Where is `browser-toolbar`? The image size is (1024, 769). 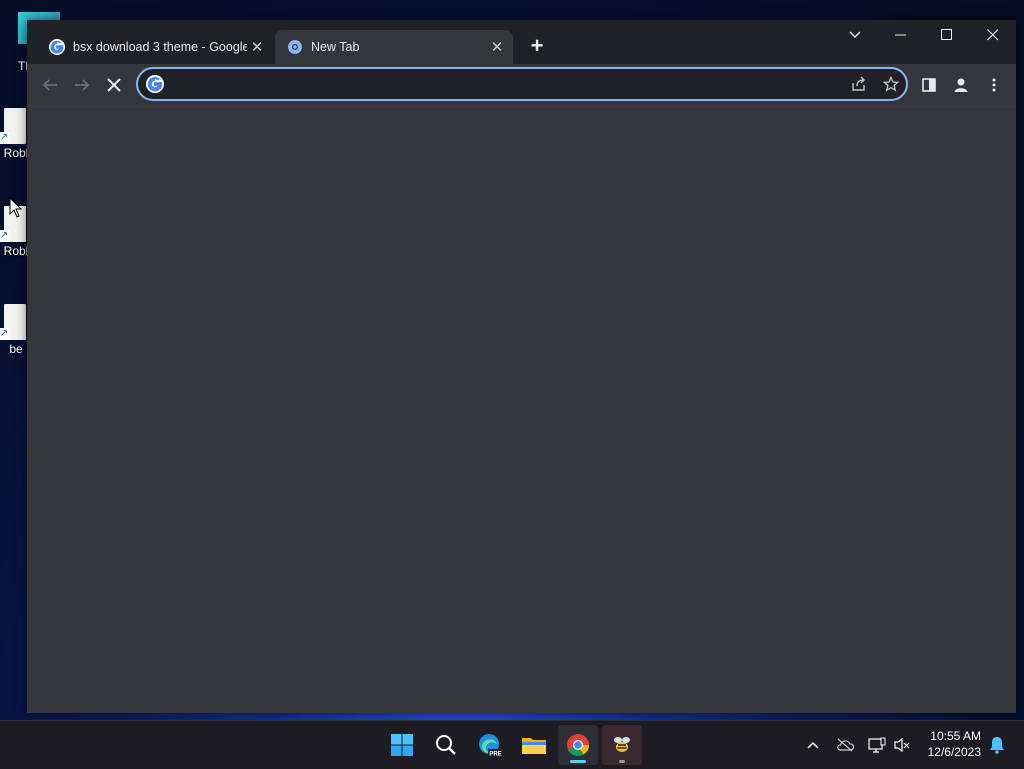 browser-toolbar is located at coordinates (521, 85).